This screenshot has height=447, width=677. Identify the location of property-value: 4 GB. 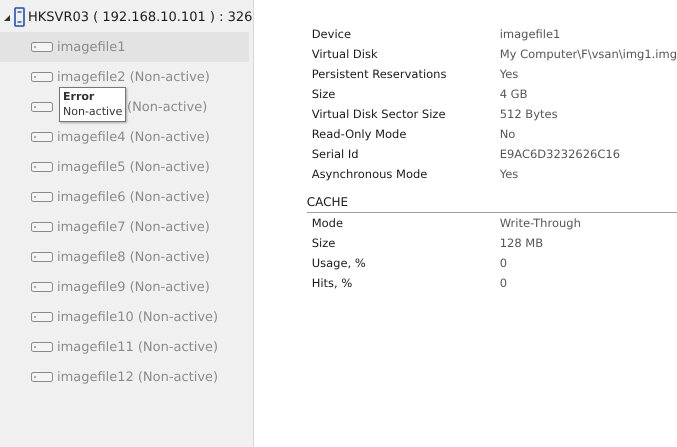
(514, 94).